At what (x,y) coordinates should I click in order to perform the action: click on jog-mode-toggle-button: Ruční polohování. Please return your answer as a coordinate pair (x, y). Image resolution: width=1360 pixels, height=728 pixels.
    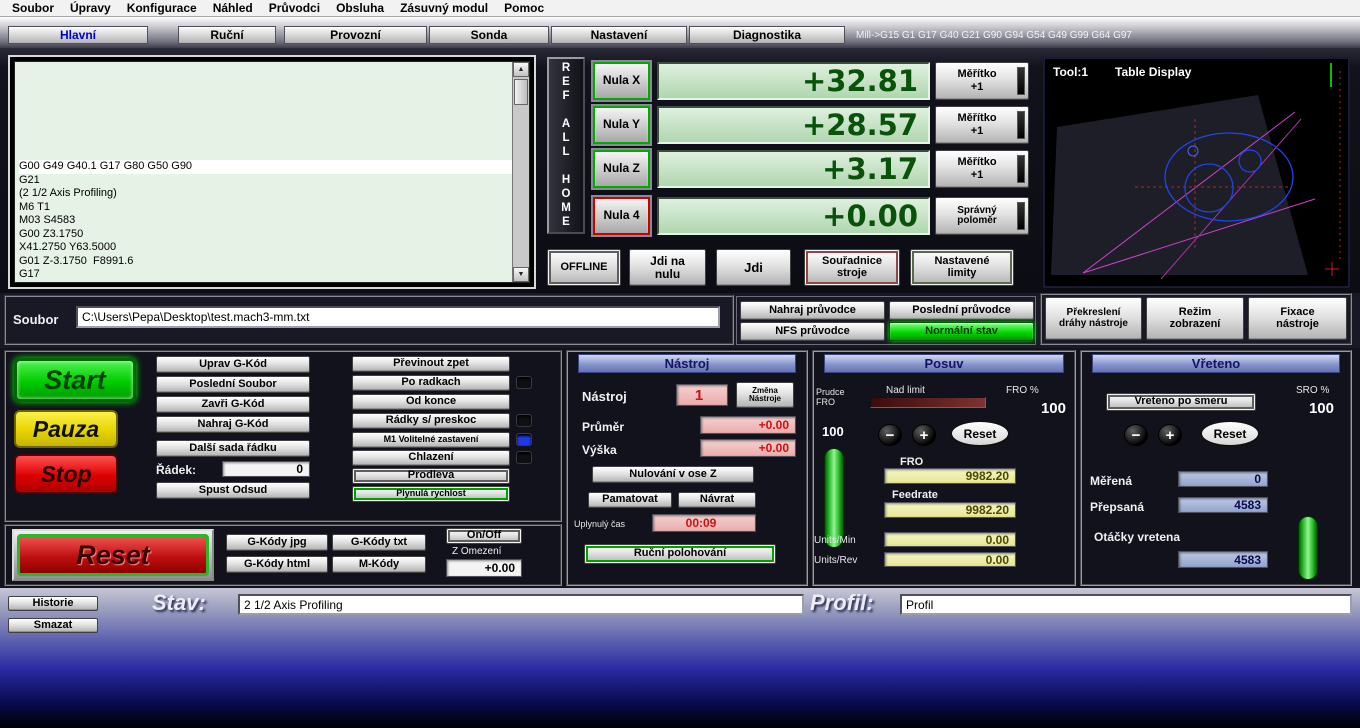
    Looking at the image, I should click on (680, 554).